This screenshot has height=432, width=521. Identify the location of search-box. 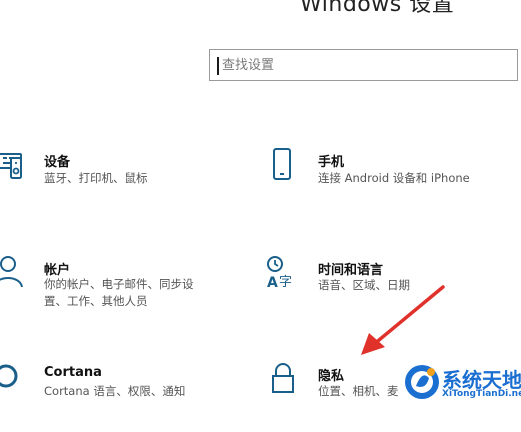
(363, 65).